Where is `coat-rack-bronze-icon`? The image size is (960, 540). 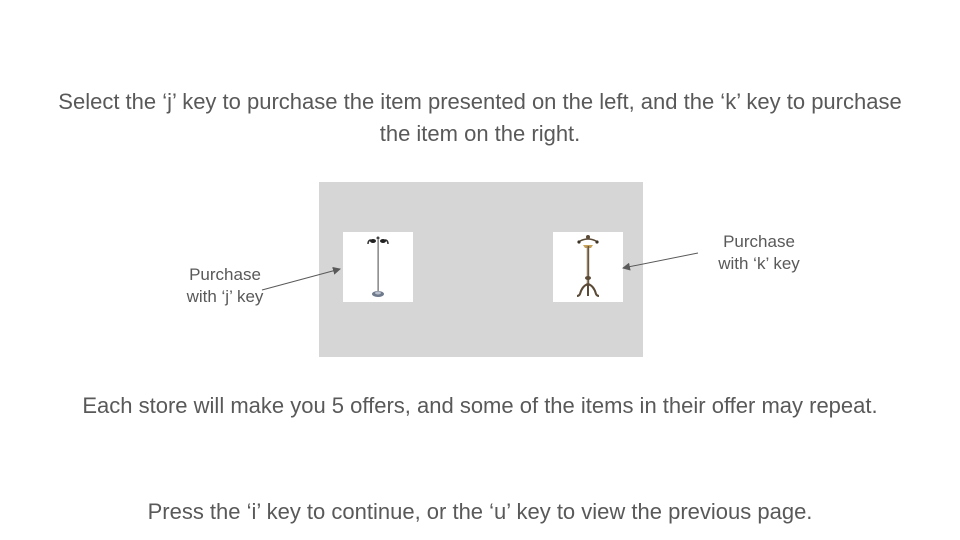
coat-rack-bronze-icon is located at coordinates (588, 266).